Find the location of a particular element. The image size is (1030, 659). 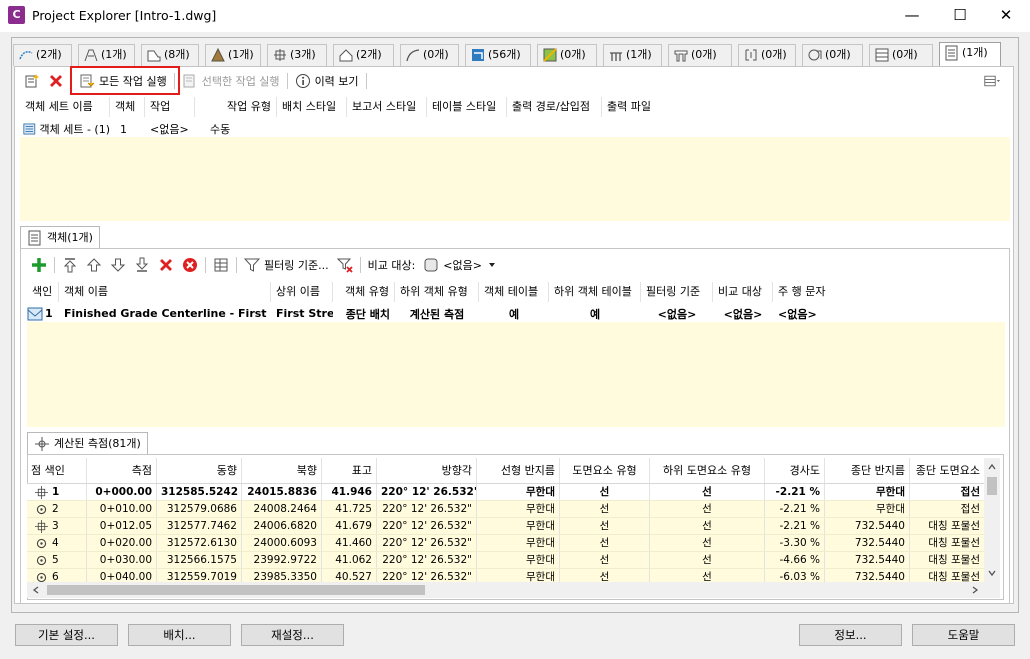

remove-object-button is located at coordinates (166, 265).